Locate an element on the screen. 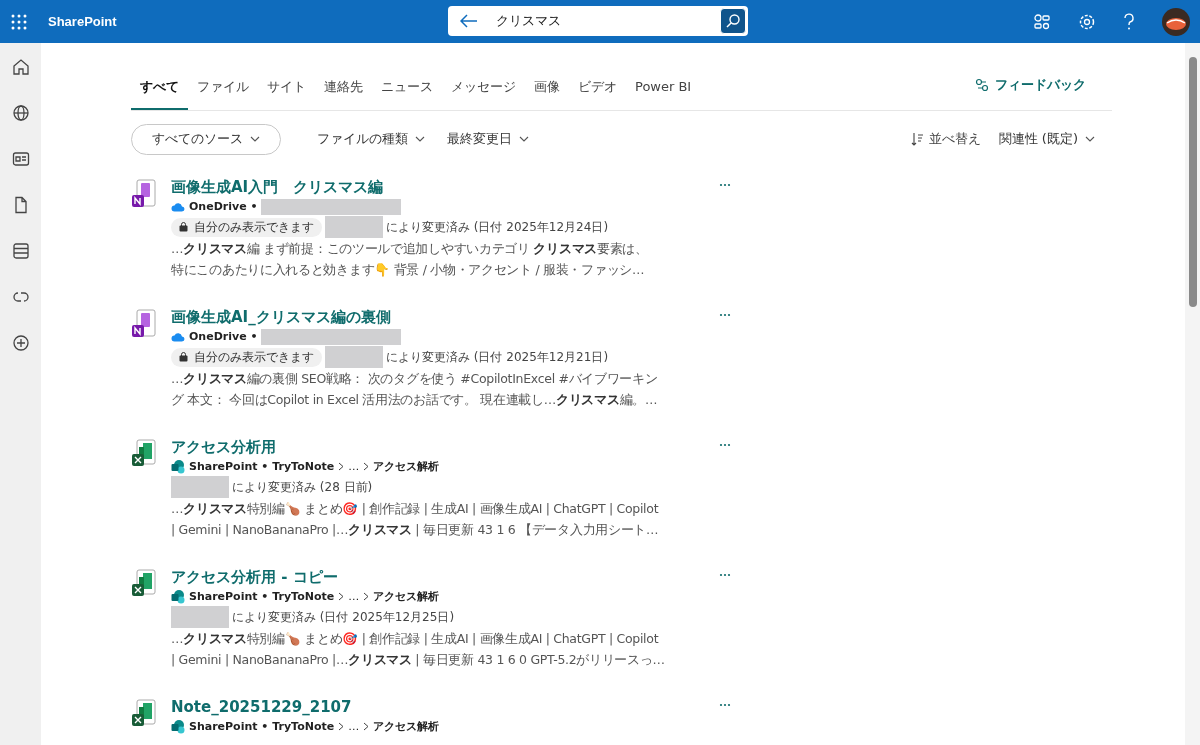  tab: ニュース is located at coordinates (407, 76).